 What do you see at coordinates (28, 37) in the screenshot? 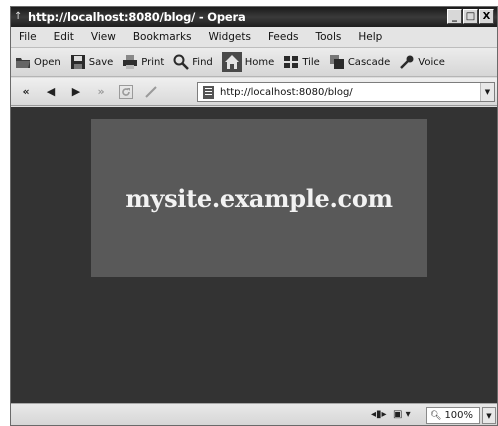
I see `menu-file: File` at bounding box center [28, 37].